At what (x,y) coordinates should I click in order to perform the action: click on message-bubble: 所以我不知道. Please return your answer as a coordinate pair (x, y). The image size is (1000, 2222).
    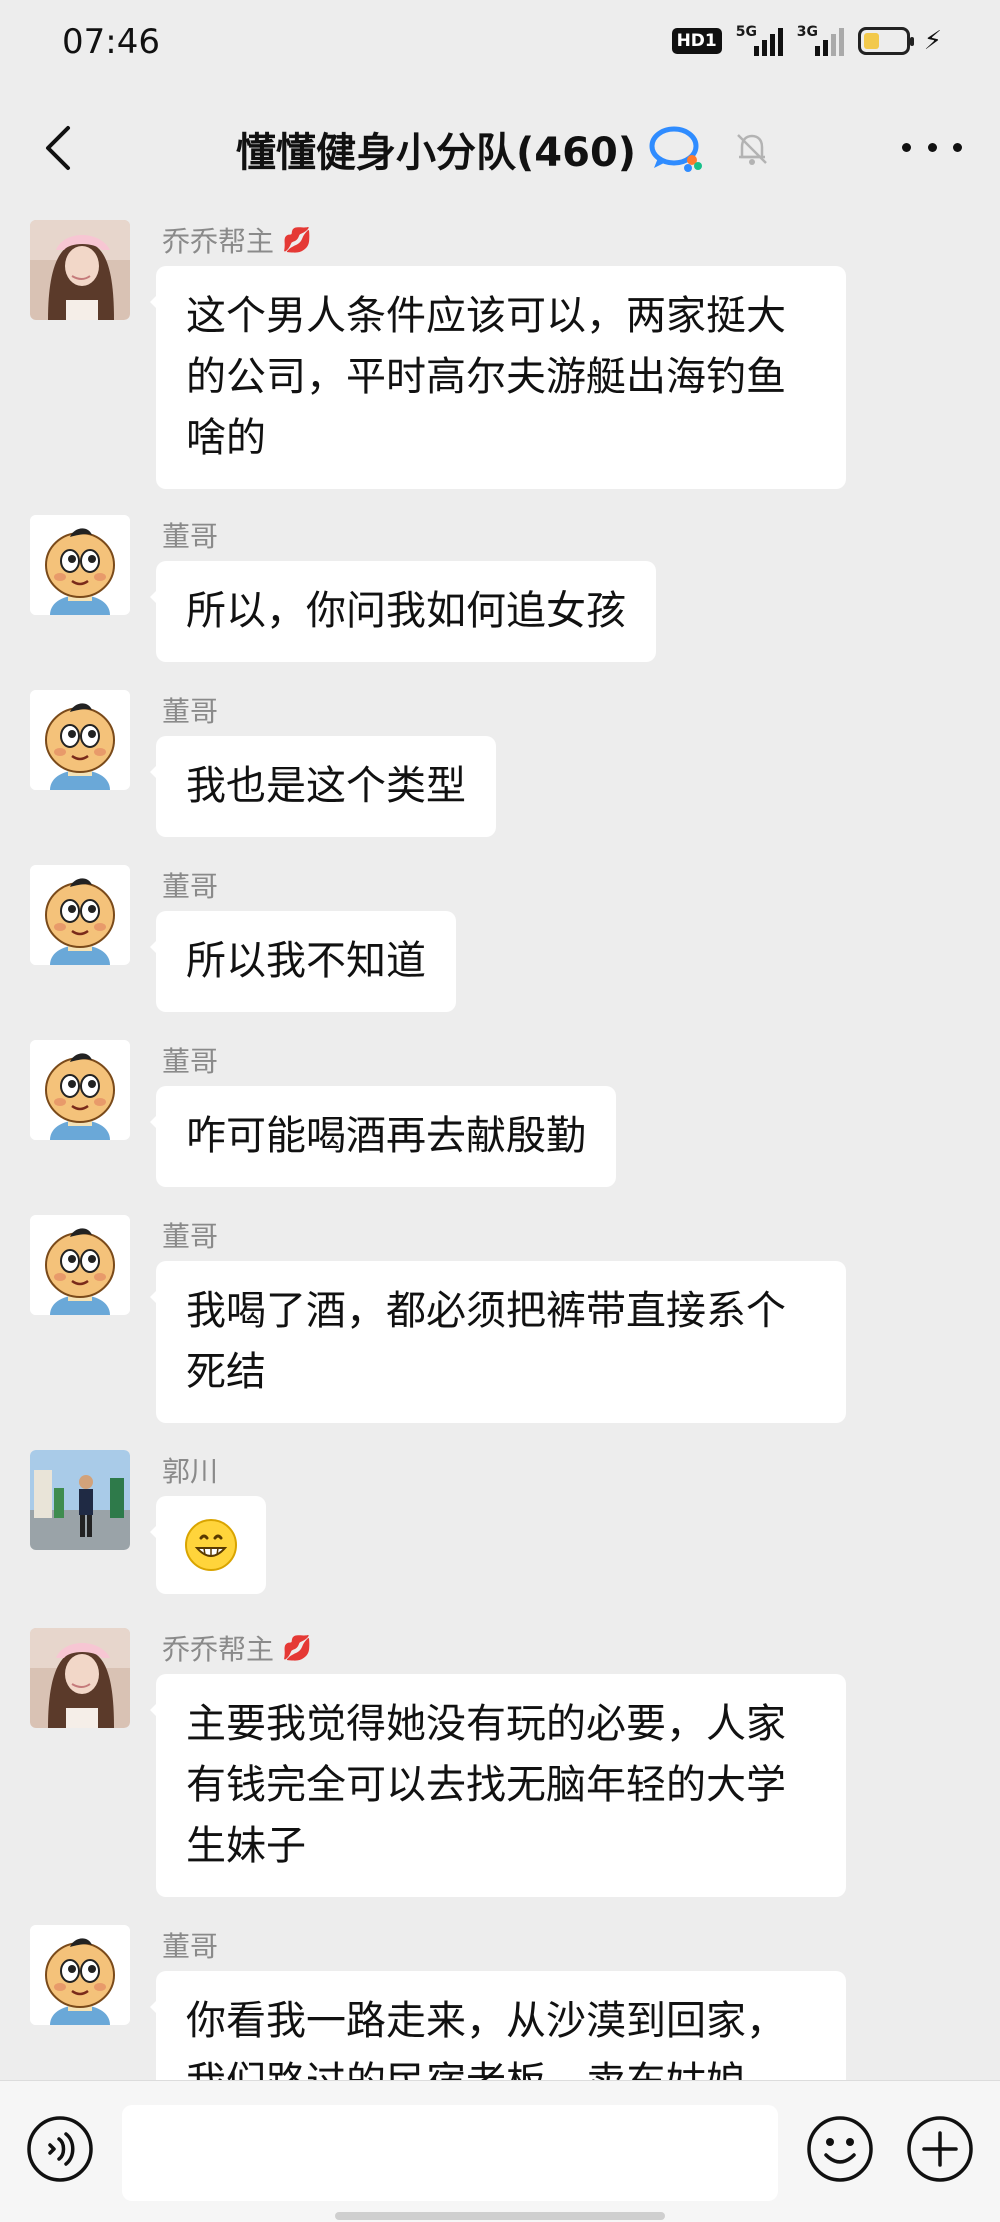
    Looking at the image, I should click on (303, 961).